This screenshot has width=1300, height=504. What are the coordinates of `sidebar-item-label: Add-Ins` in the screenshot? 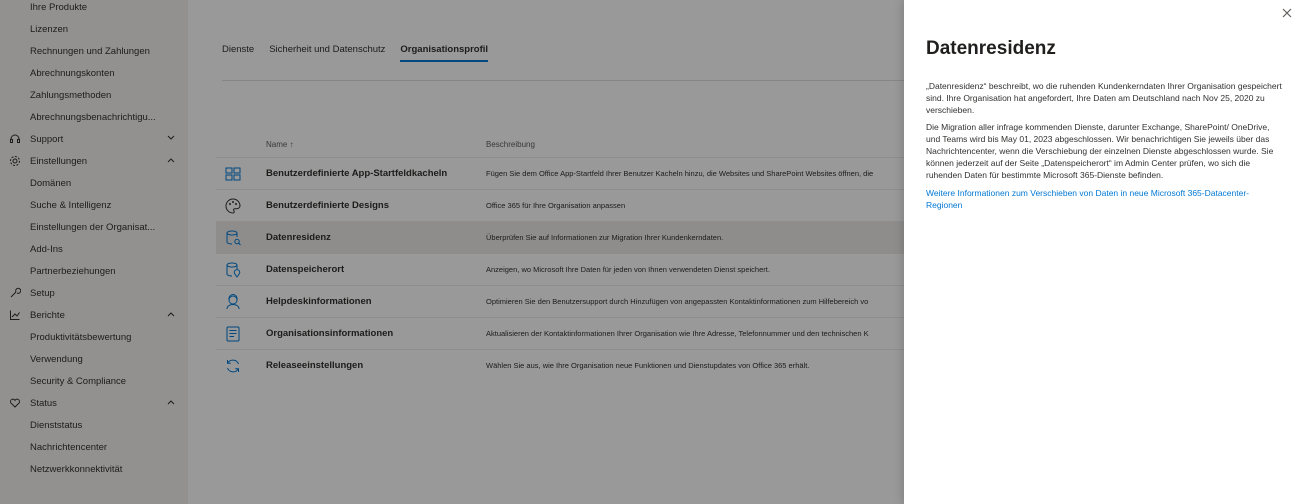 It's located at (46, 249).